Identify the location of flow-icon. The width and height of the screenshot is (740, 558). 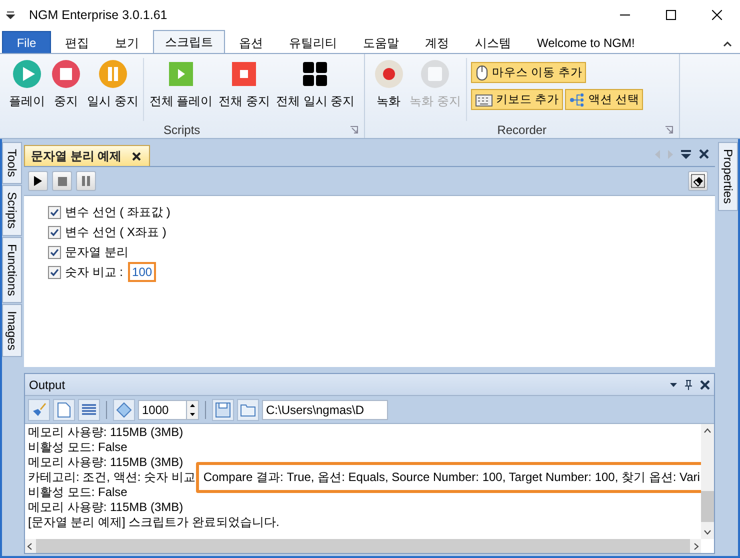
(577, 99).